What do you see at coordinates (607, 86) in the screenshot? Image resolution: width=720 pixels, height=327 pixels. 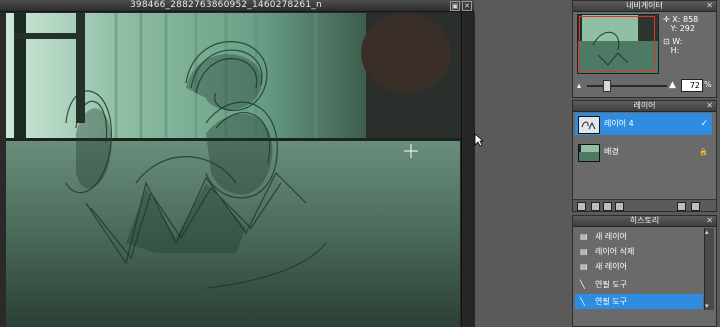 I see `zoom-slider-knob` at bounding box center [607, 86].